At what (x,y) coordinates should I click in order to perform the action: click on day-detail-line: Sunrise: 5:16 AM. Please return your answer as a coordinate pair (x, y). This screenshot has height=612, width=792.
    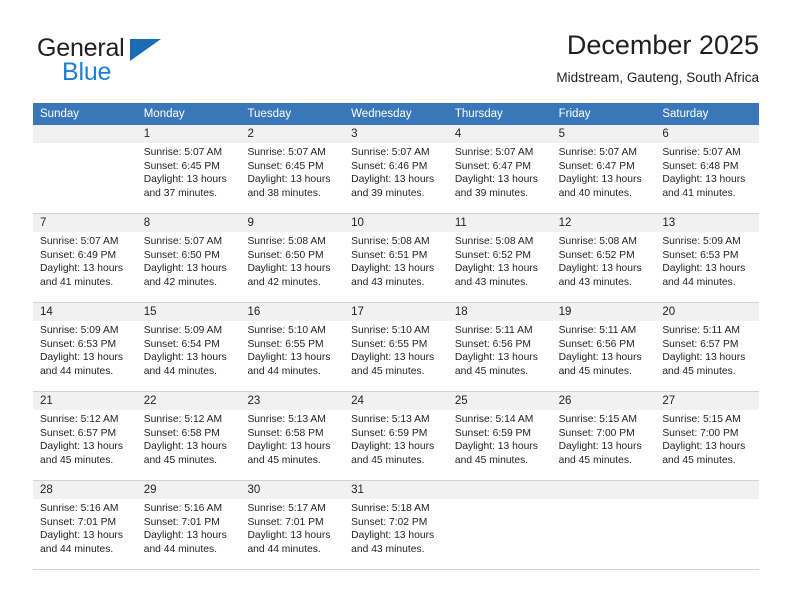
    Looking at the image, I should click on (79, 508).